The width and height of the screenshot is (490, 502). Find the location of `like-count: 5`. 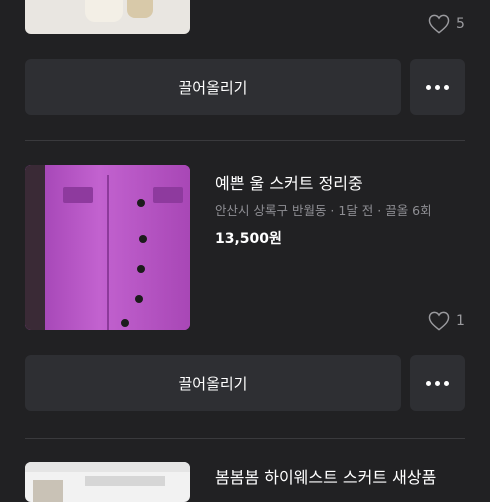

like-count: 5 is located at coordinates (446, 24).